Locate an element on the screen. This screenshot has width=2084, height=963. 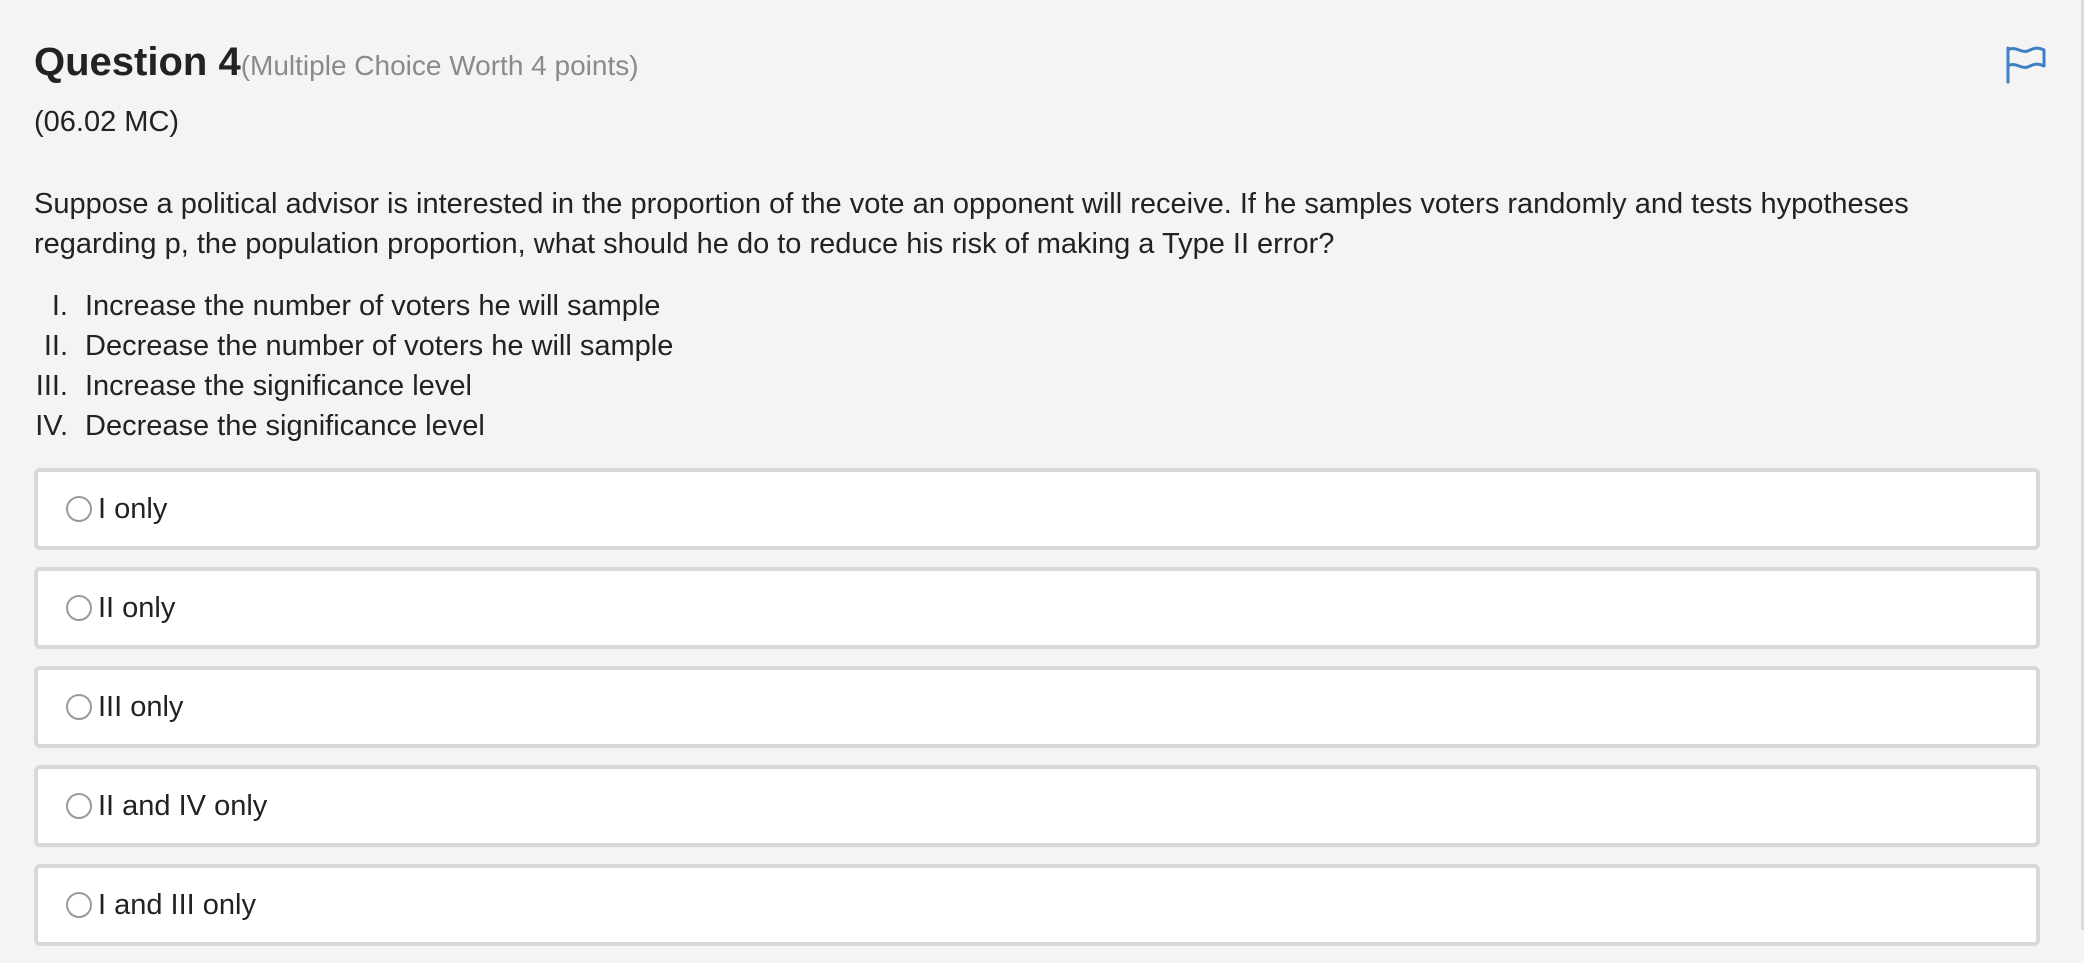
question-title: Question 4 is located at coordinates (137, 62).